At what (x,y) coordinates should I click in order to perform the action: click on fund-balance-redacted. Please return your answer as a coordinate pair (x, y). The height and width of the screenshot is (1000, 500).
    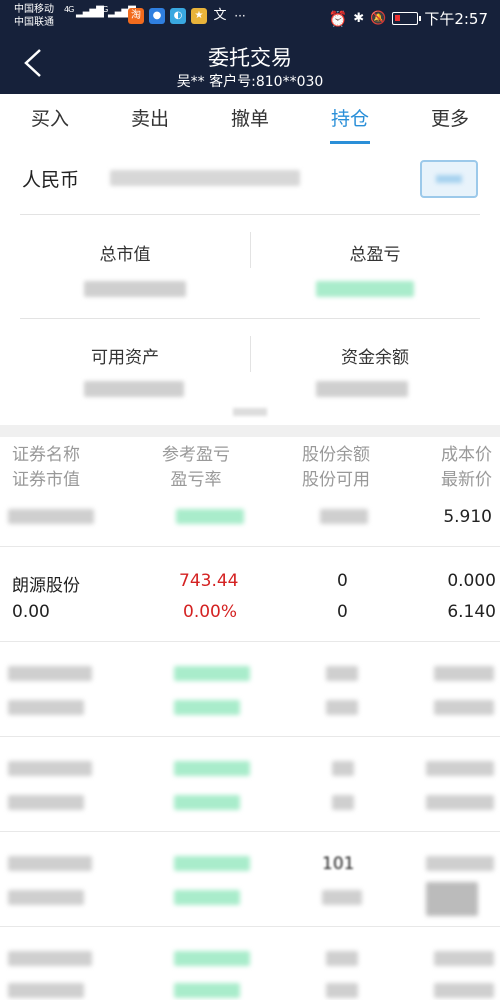
    Looking at the image, I should click on (362, 389).